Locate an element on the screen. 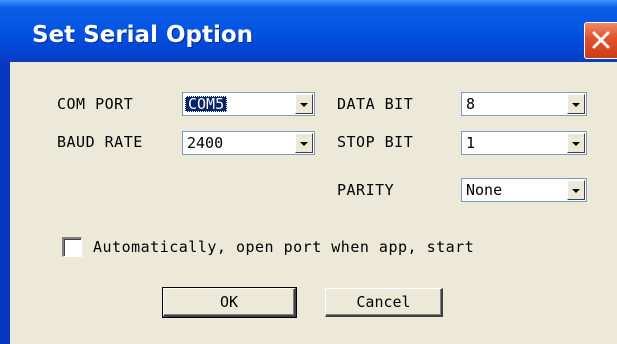 The image size is (617, 344). stop-bit-dropdown-arrow-icon is located at coordinates (576, 143).